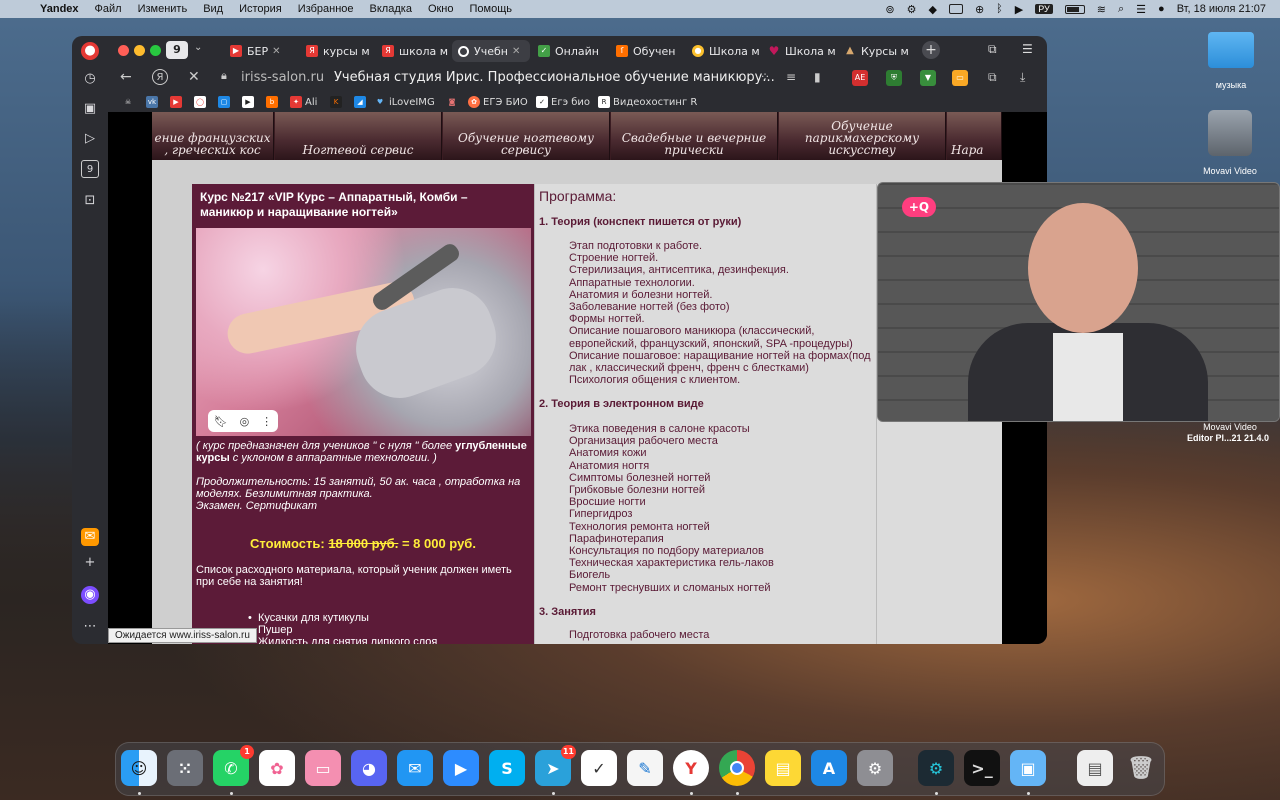  I want to click on menu-window: Окно, so click(441, 9).